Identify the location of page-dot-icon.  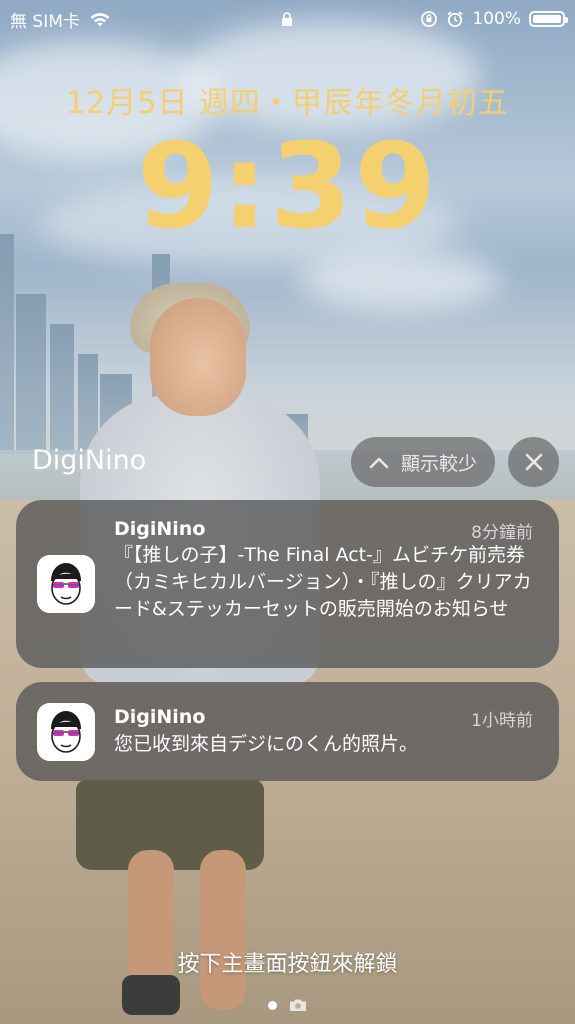
(272, 1005).